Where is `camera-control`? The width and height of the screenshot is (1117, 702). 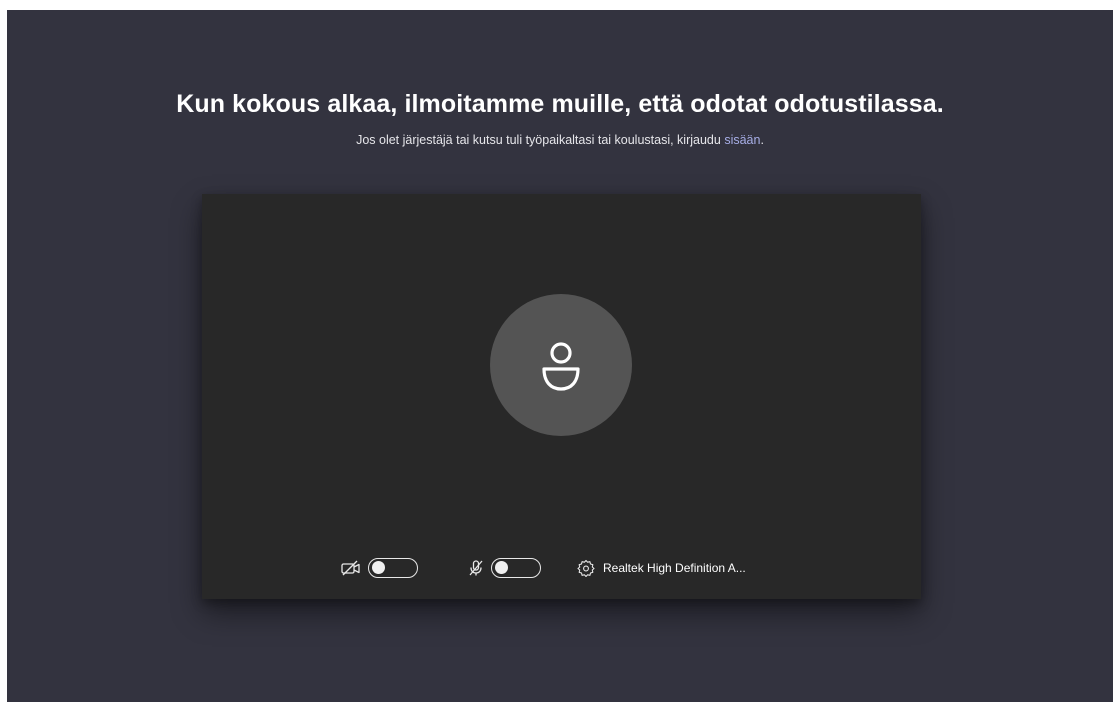
camera-control is located at coordinates (379, 568).